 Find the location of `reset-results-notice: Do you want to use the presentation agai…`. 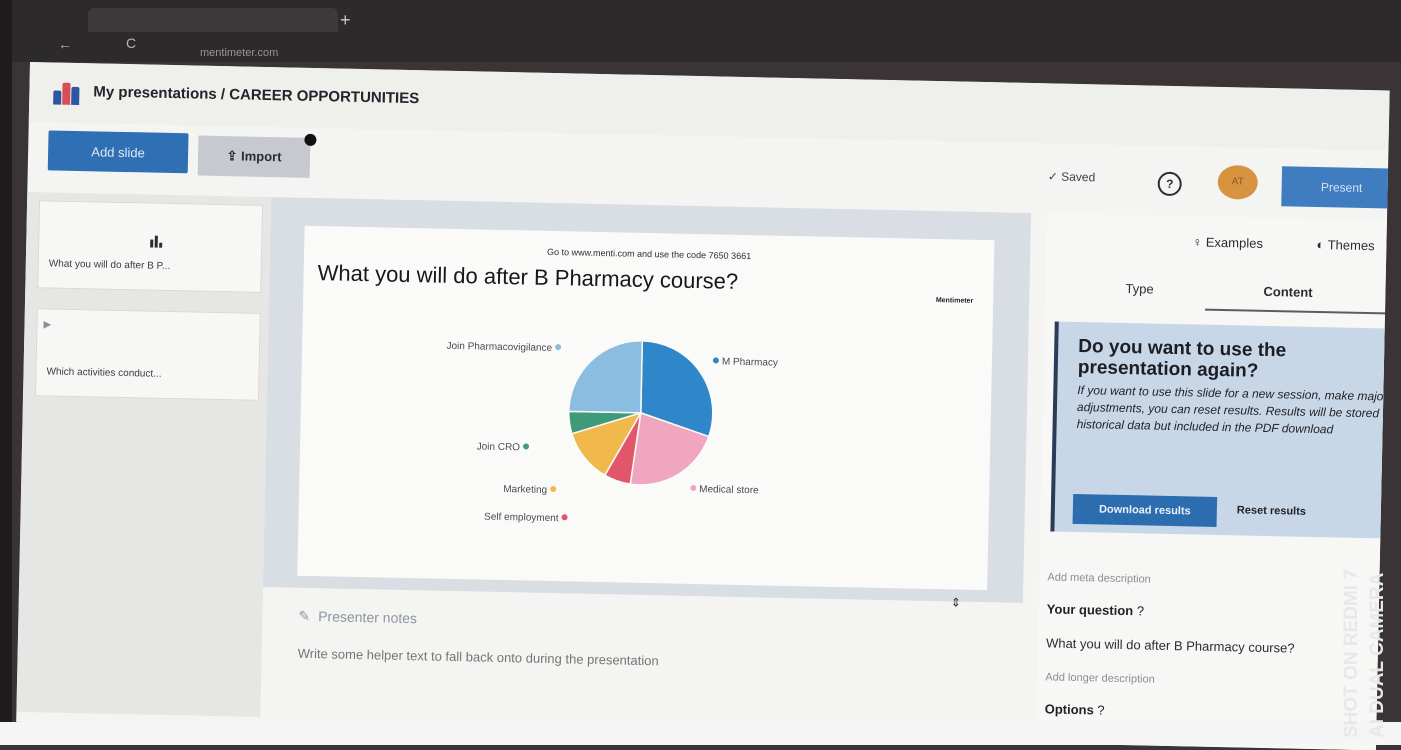

reset-results-notice: Do you want to use the presentation agai… is located at coordinates (1220, 430).